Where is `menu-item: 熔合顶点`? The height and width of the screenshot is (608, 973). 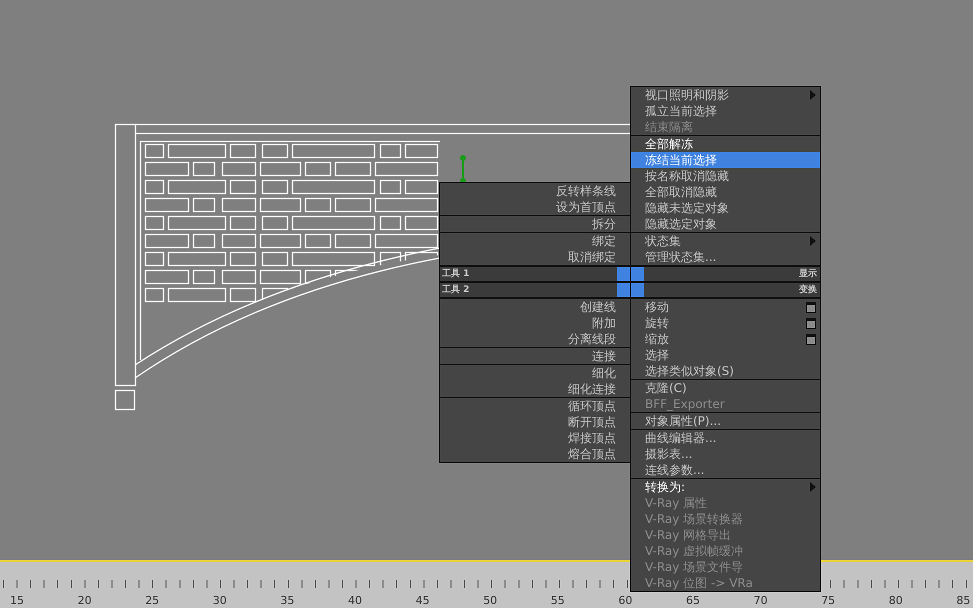
menu-item: 熔合顶点 is located at coordinates (535, 454).